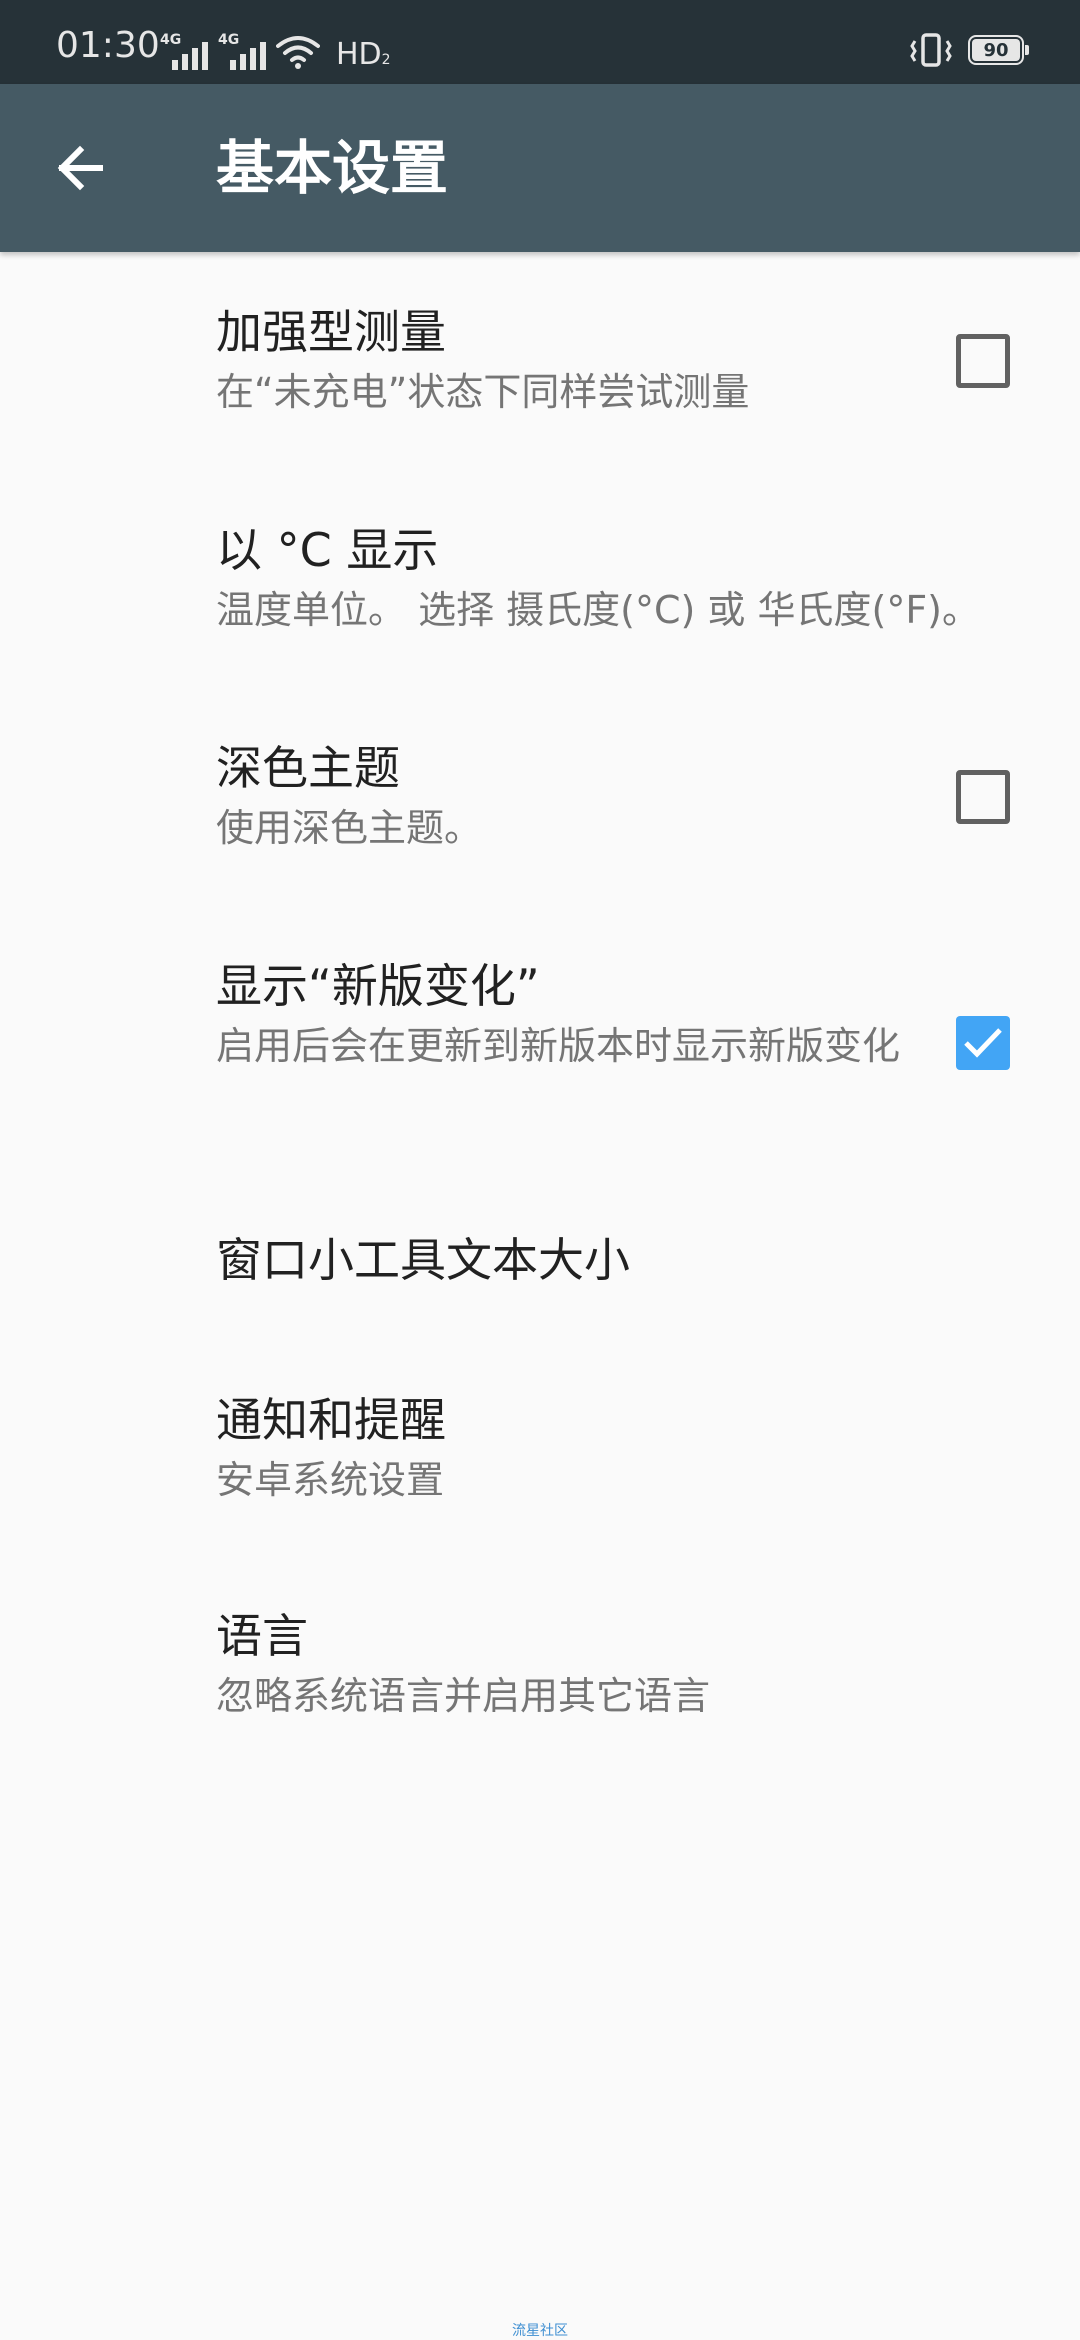  Describe the element at coordinates (327, 550) in the screenshot. I see `pref-title: 以 °C 显示` at that location.